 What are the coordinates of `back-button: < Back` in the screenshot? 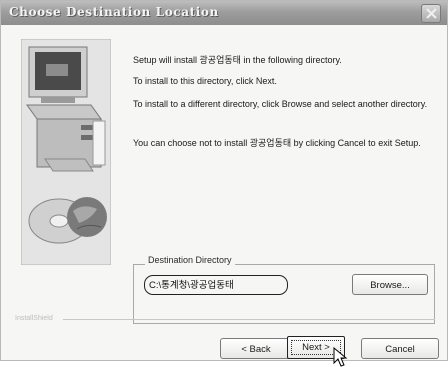 It's located at (256, 348).